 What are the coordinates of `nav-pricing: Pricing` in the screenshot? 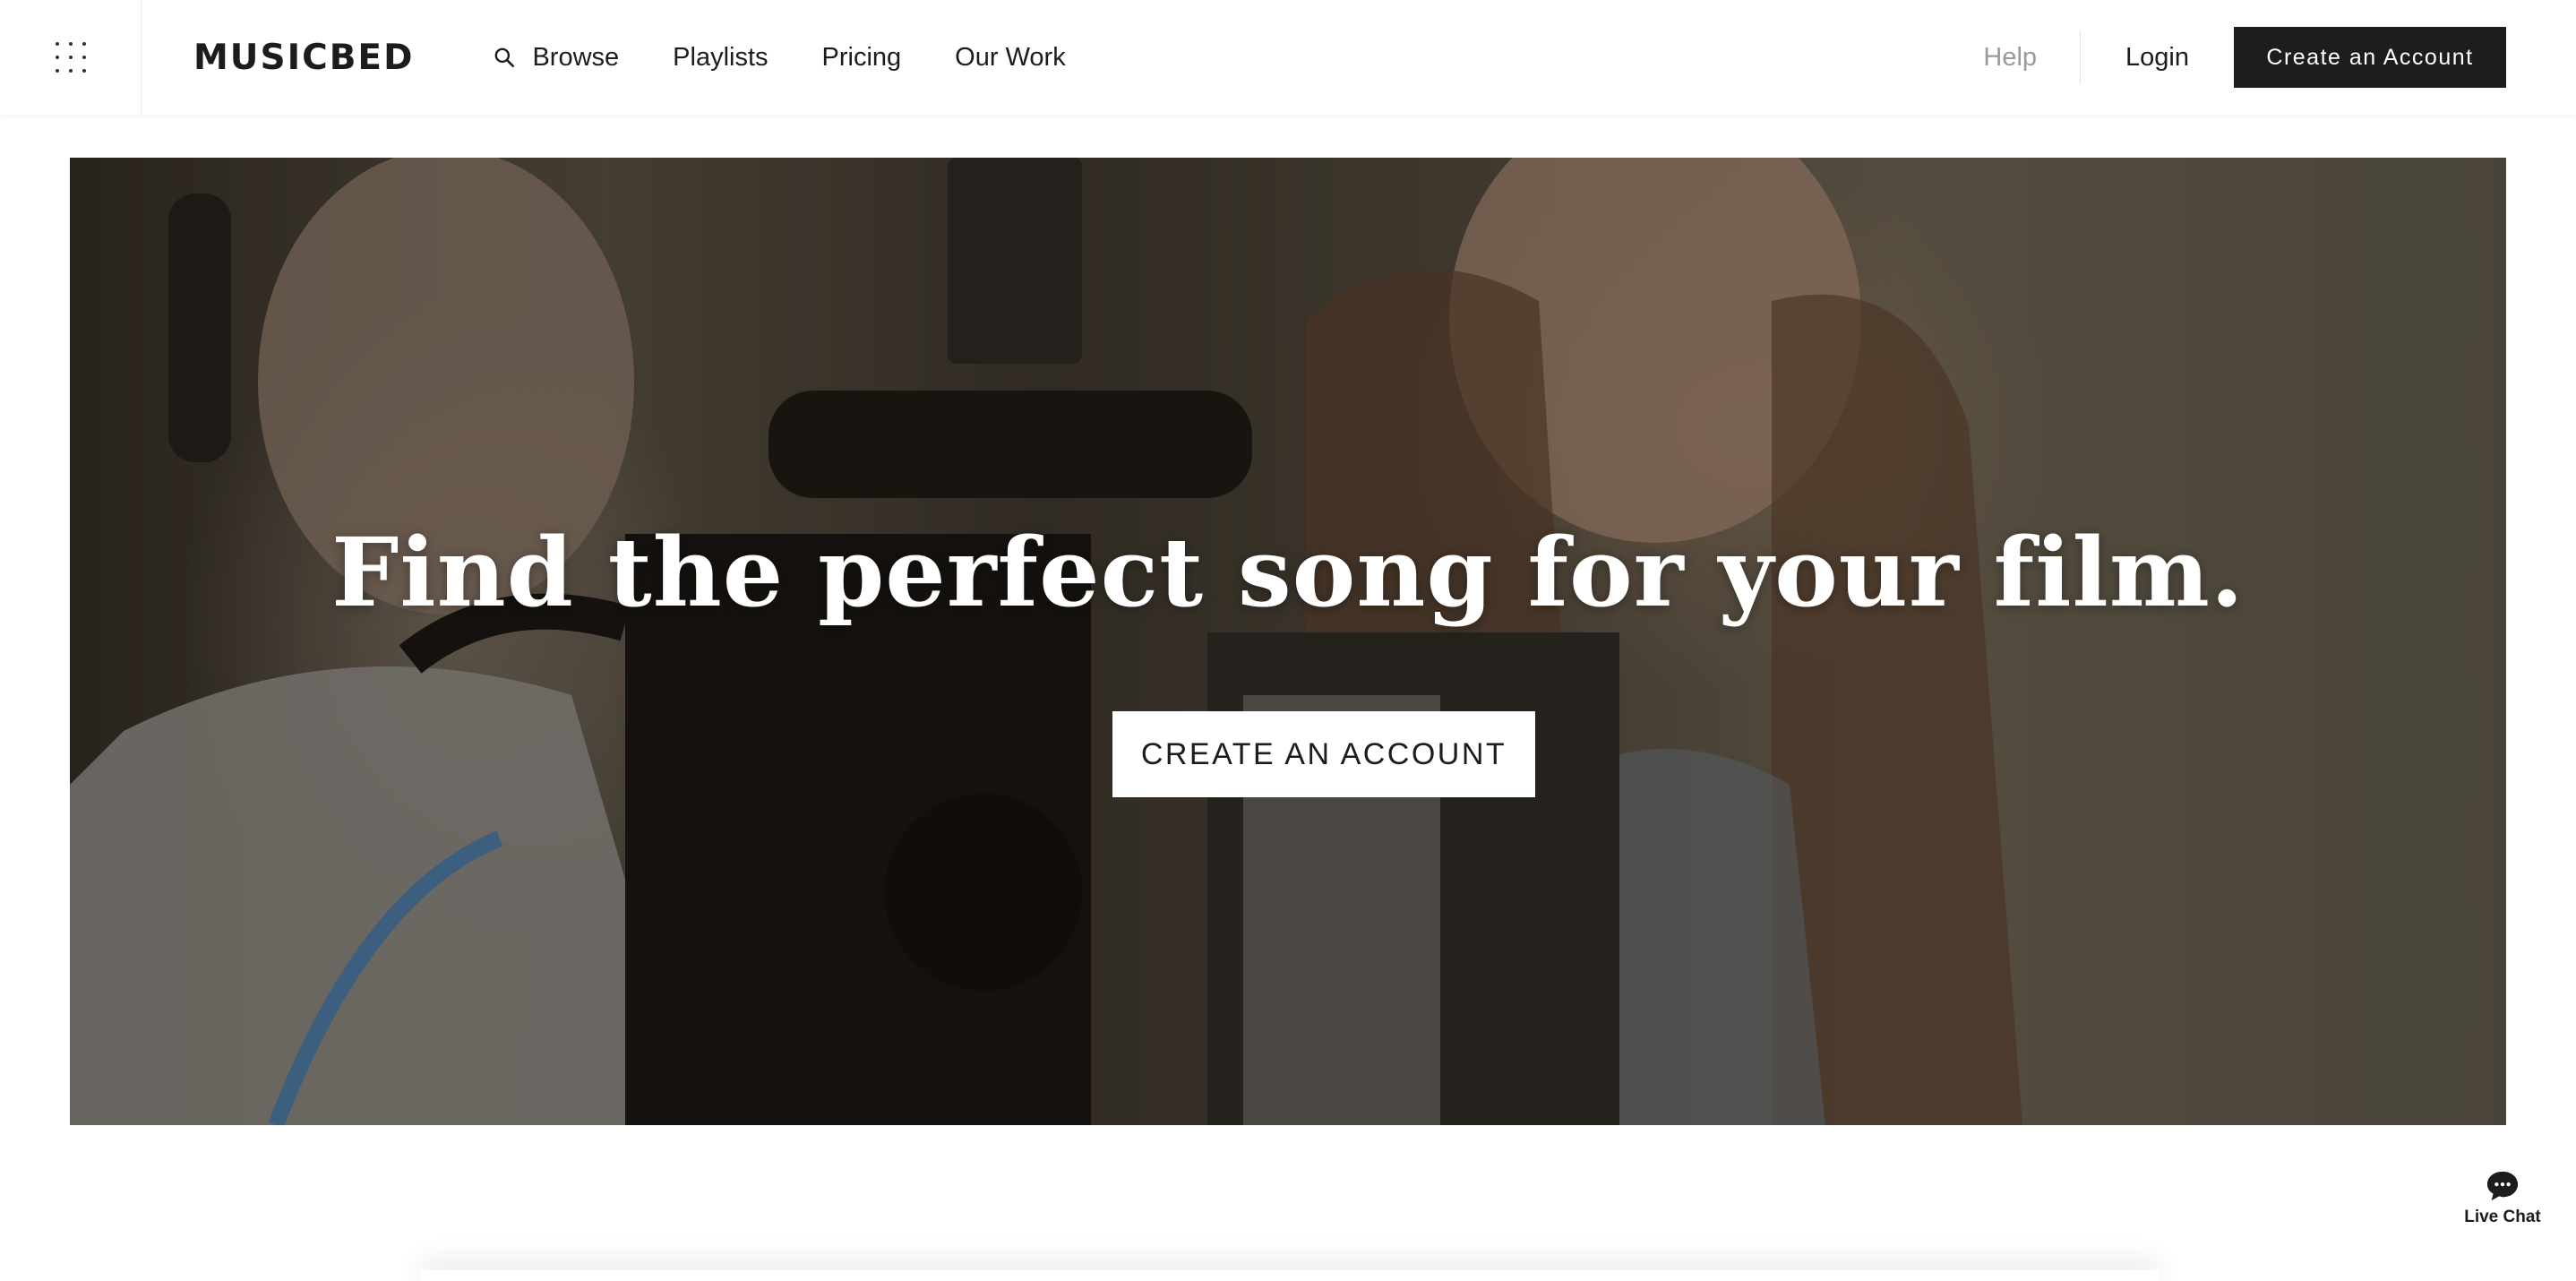 It's located at (862, 58).